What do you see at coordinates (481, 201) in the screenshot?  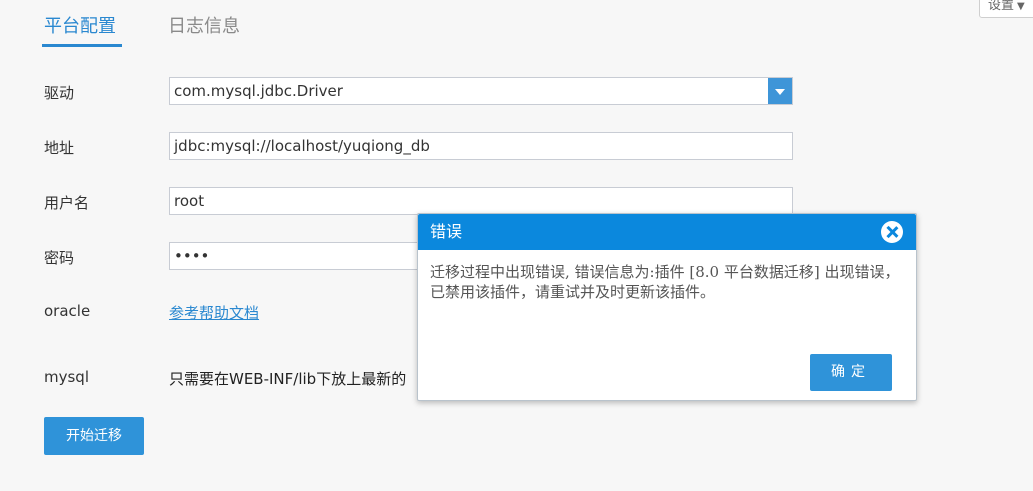 I see `username-input: root` at bounding box center [481, 201].